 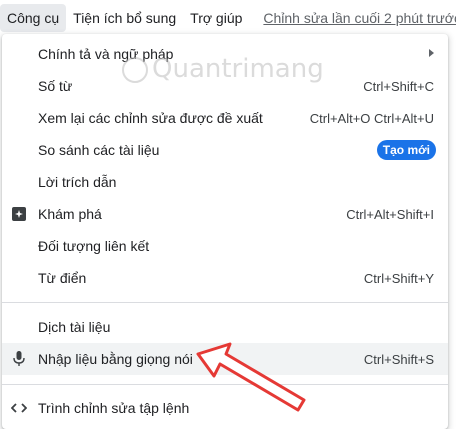 What do you see at coordinates (150, 118) in the screenshot?
I see `menu-item-label: Xem lại các chỉnh sửa được đề xuất` at bounding box center [150, 118].